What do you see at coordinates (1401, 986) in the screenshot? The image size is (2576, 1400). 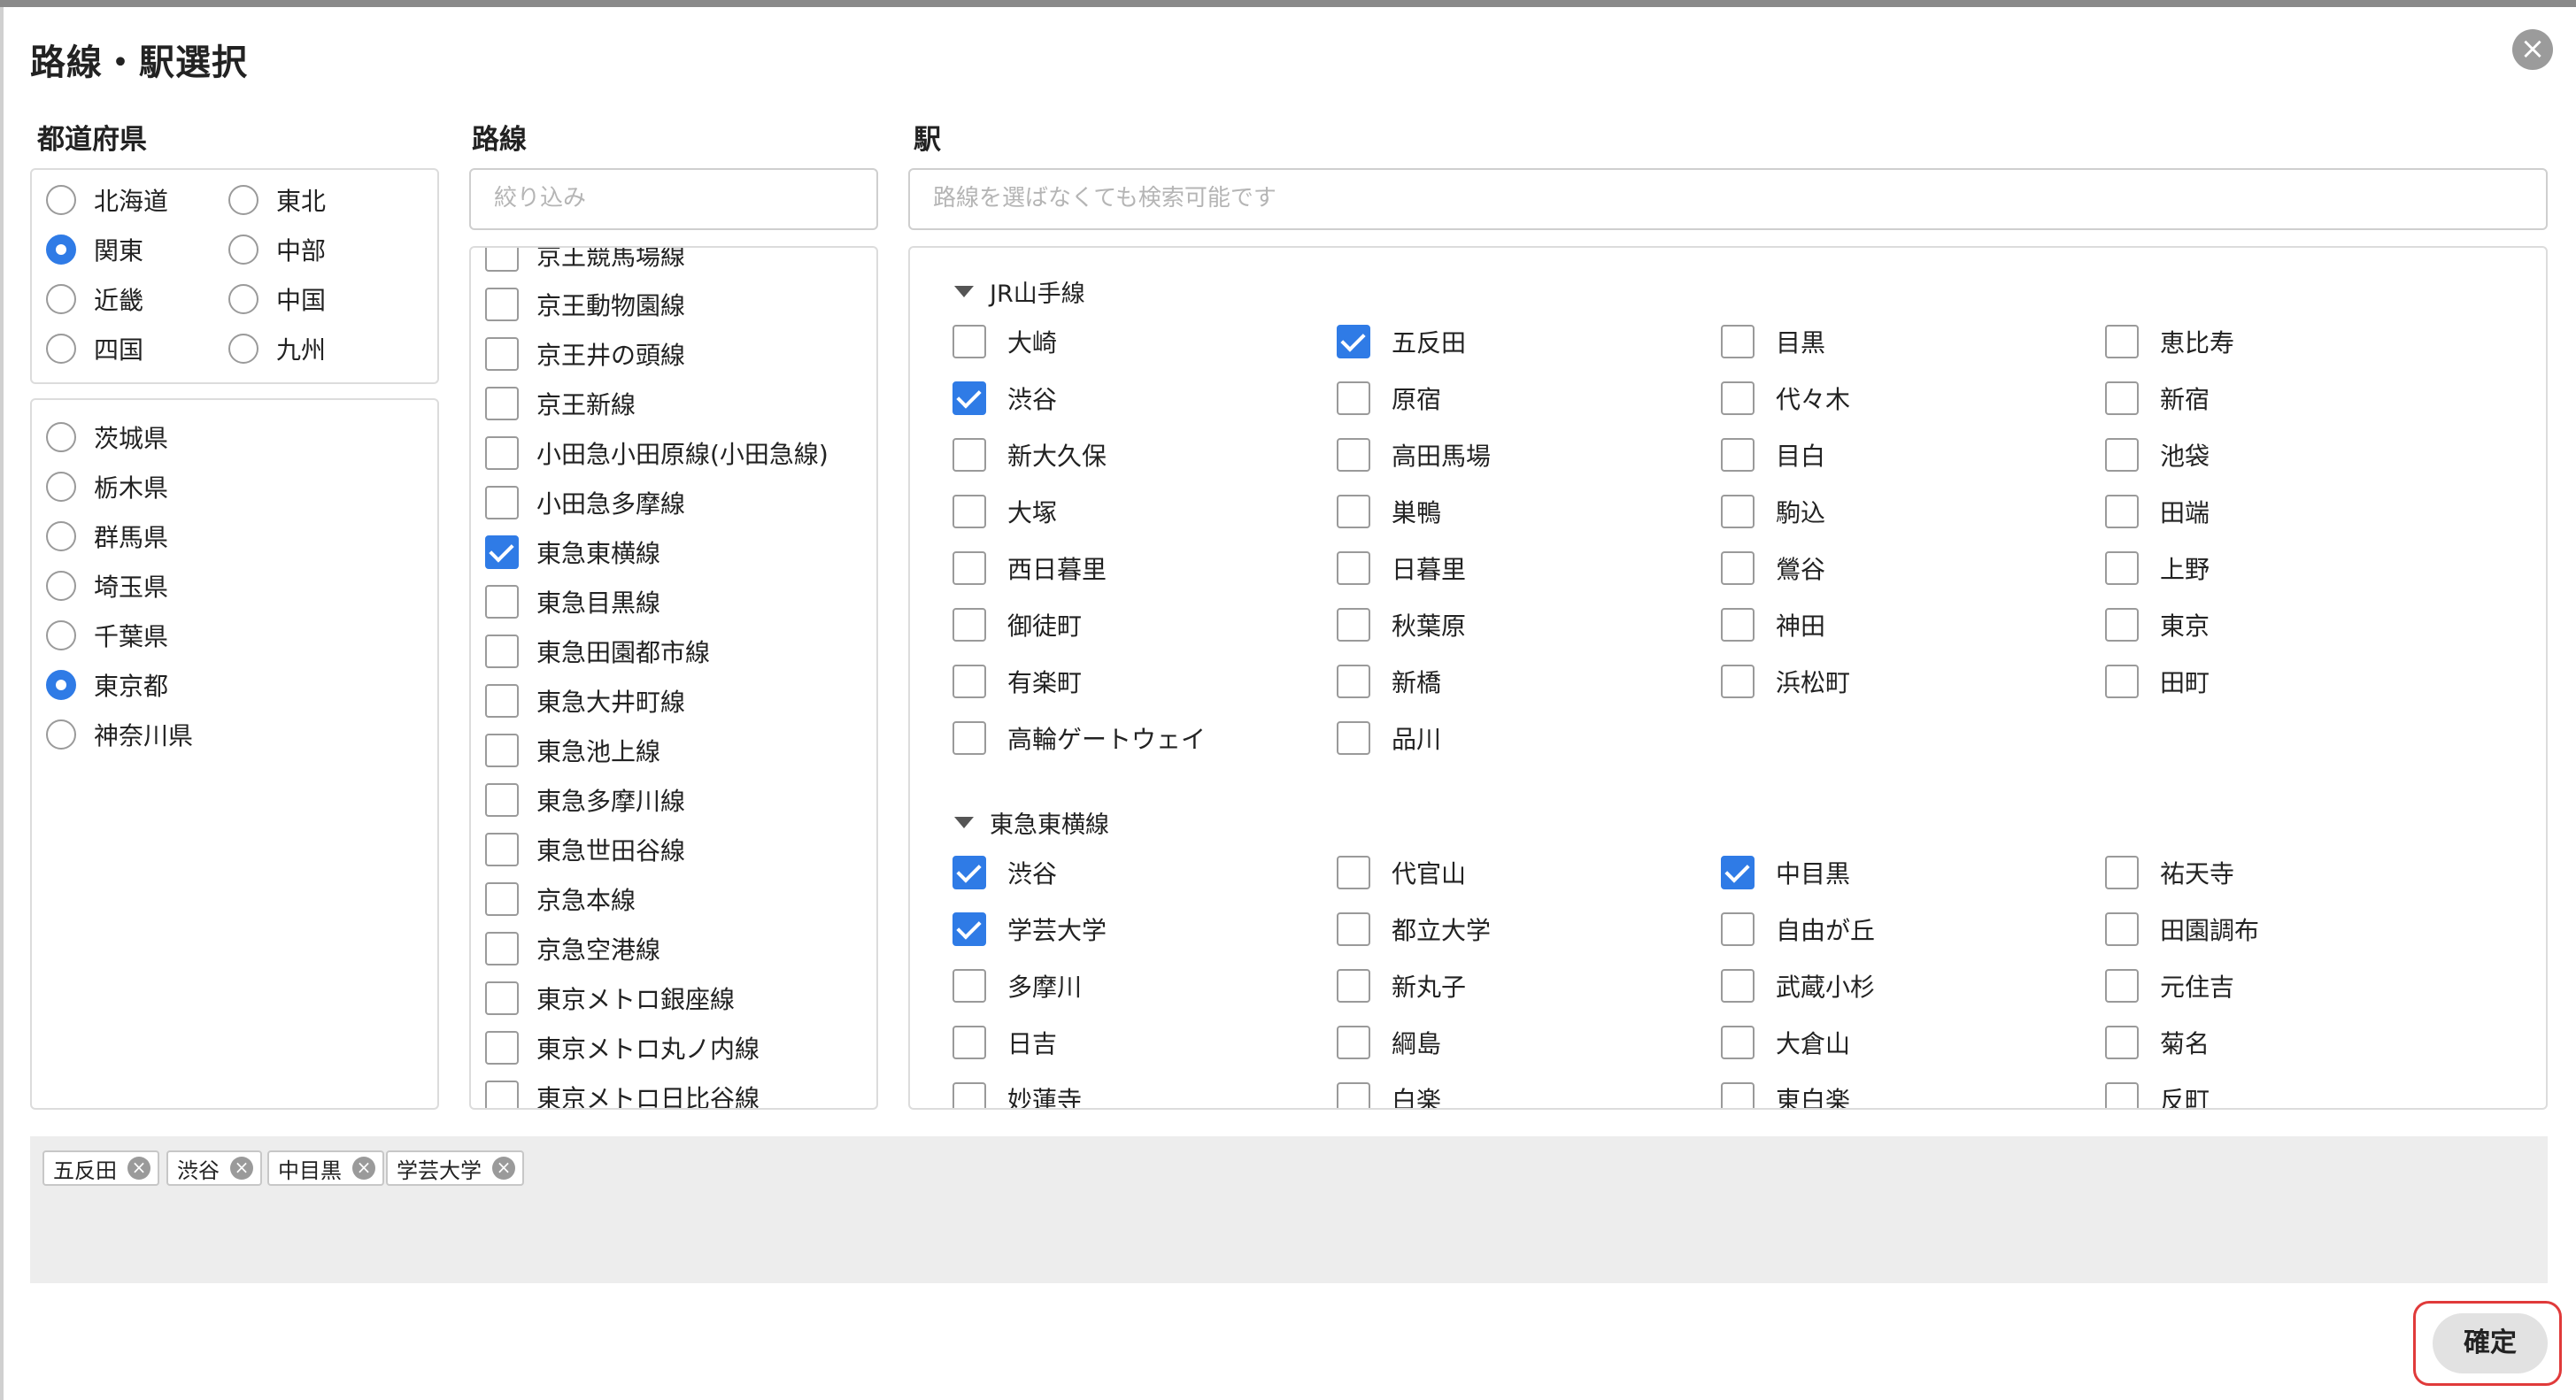 I see `station-option: 新丸子` at bounding box center [1401, 986].